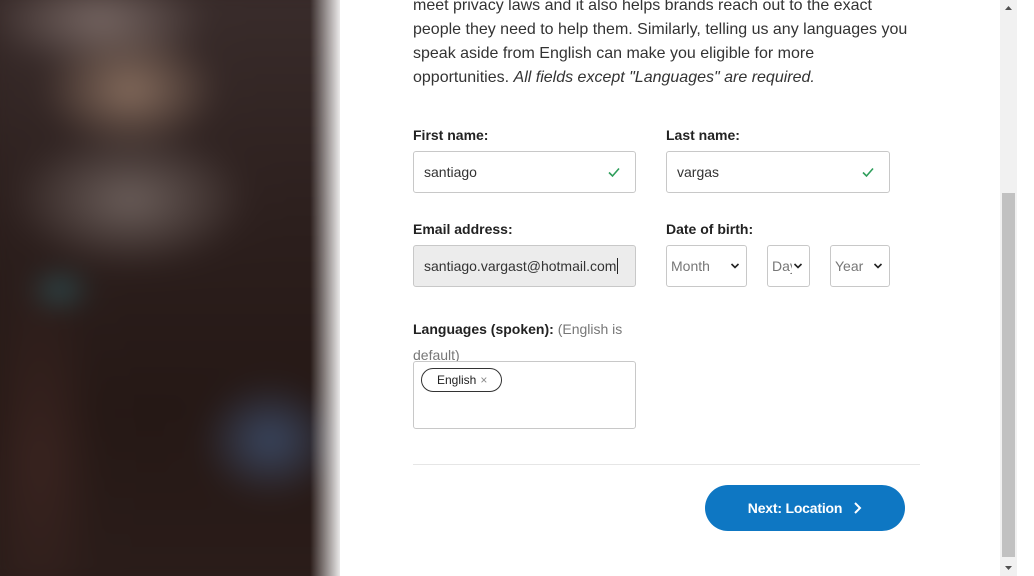 Image resolution: width=1034 pixels, height=576 pixels. Describe the element at coordinates (858, 508) in the screenshot. I see `chevron-right-icon` at that location.